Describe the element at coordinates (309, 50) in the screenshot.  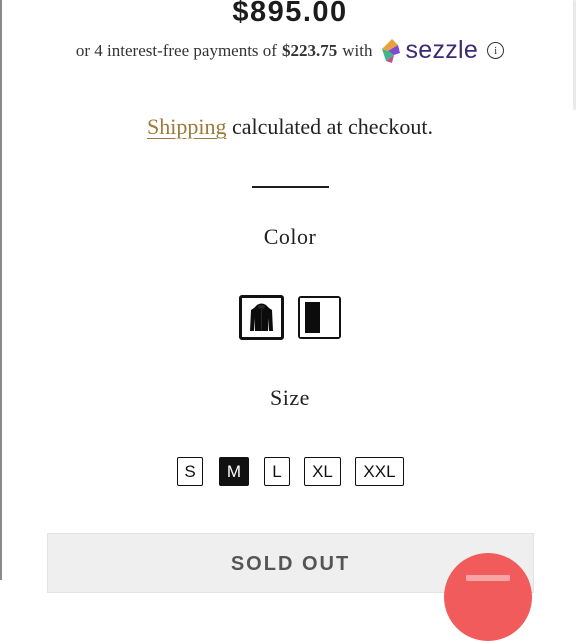
I see `installment-amount: $223.75` at that location.